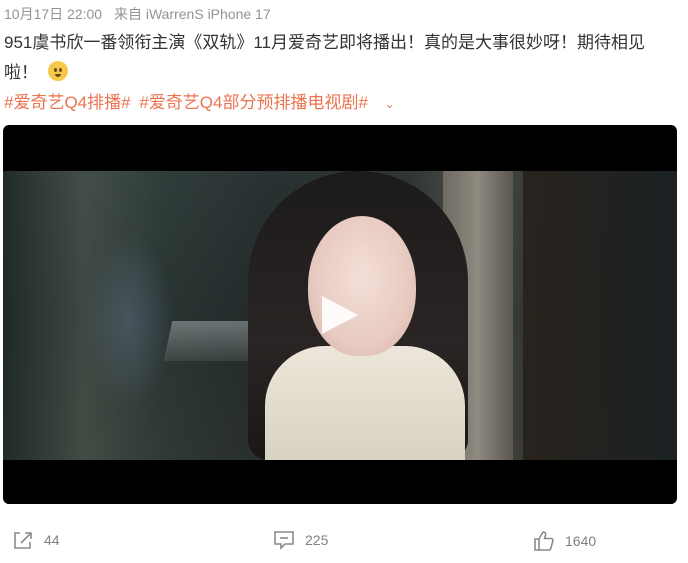 The width and height of the screenshot is (688, 563). I want to click on expand-more-icon: ⌄, so click(390, 104).